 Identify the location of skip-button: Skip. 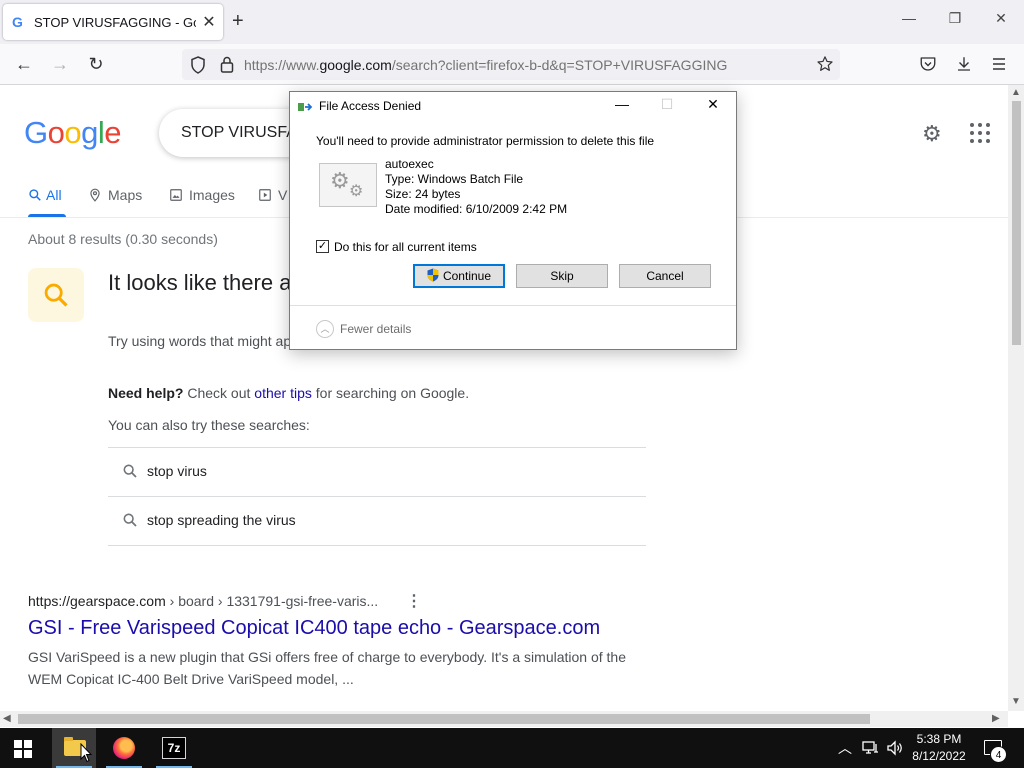
(562, 276).